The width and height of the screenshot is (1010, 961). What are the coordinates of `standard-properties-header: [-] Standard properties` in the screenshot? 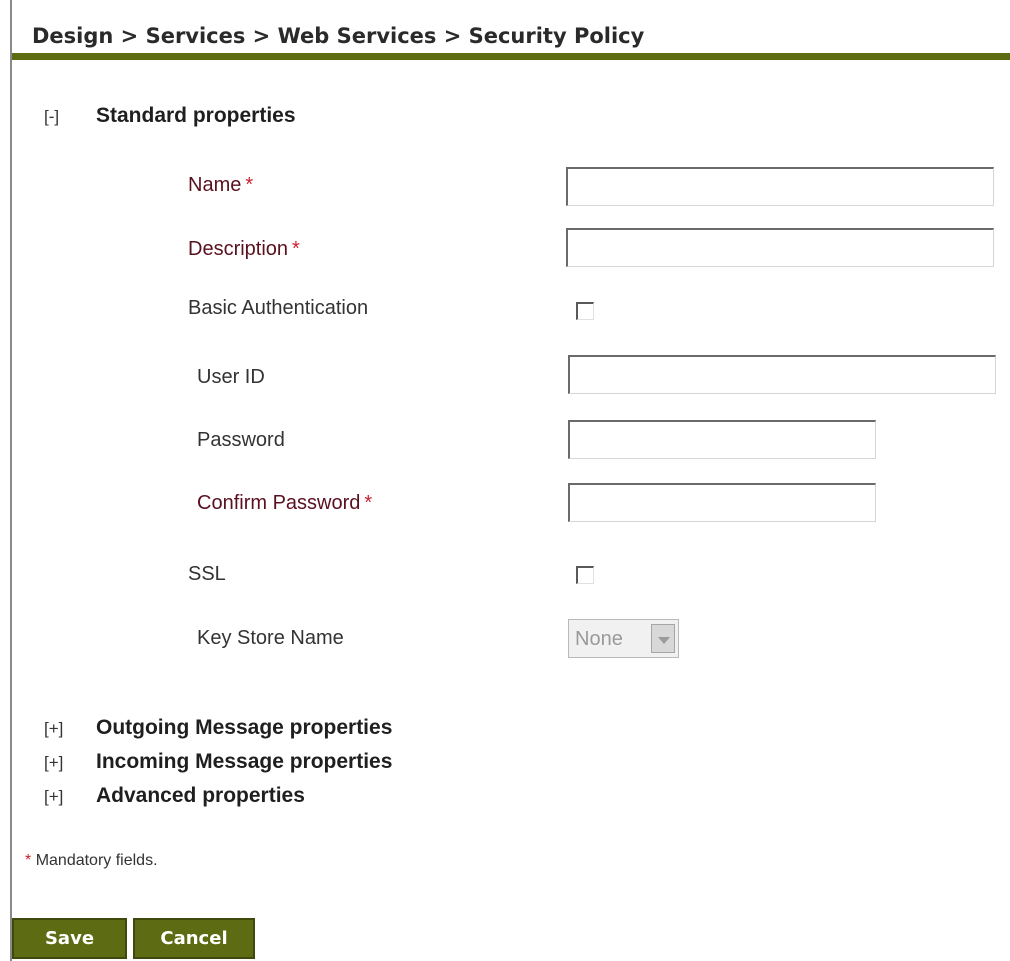 It's located at (170, 116).